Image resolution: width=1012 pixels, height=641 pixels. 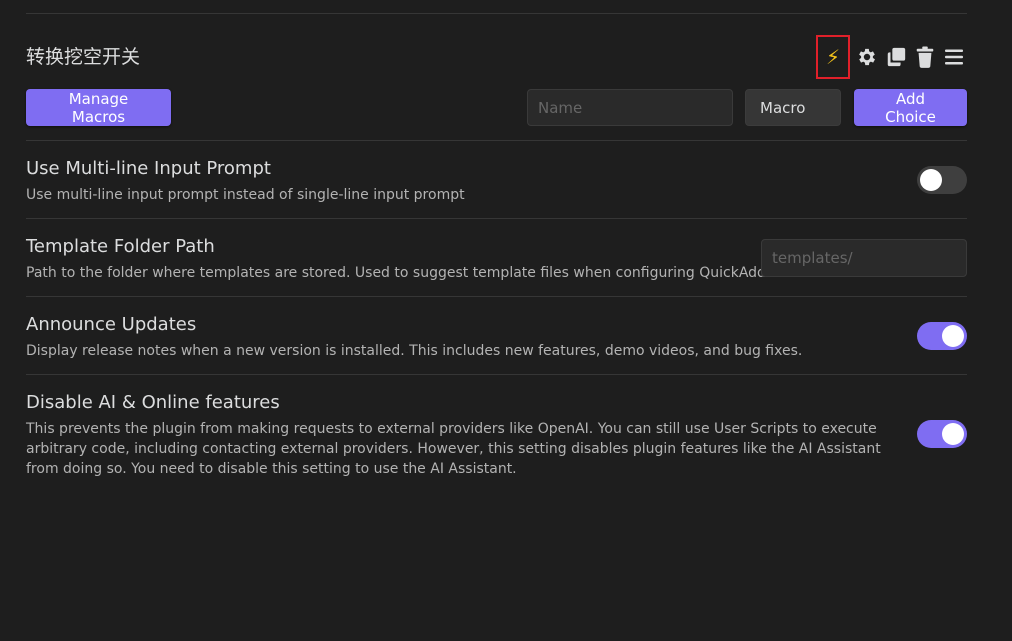 What do you see at coordinates (153, 402) in the screenshot?
I see `setting-name: Disable AI & Online features` at bounding box center [153, 402].